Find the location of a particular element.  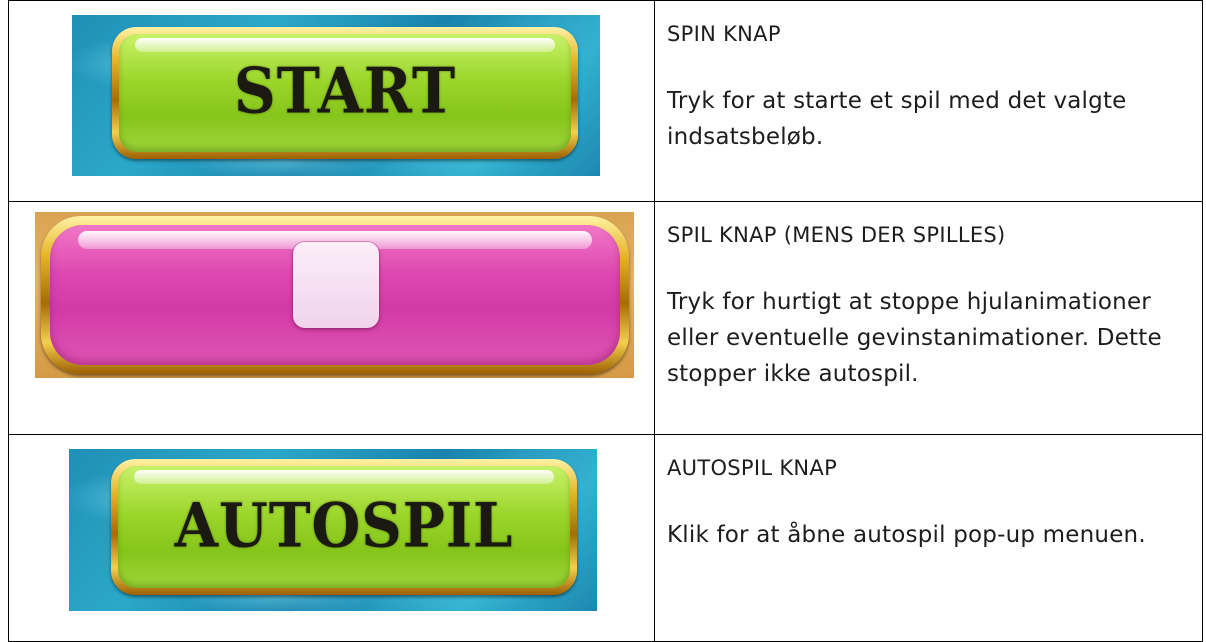

stop-button-image is located at coordinates (335, 295).